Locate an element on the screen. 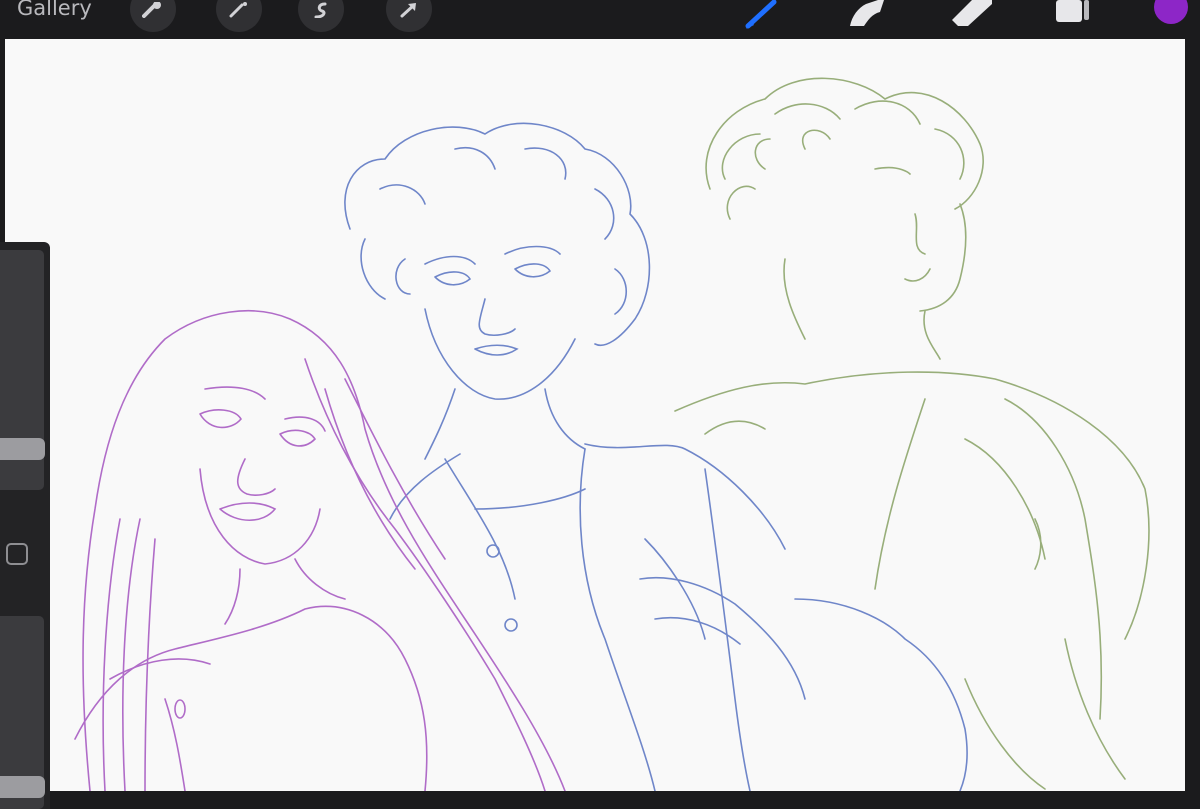 This screenshot has width=1200, height=809. transform-arrow-icon is located at coordinates (409, 16).